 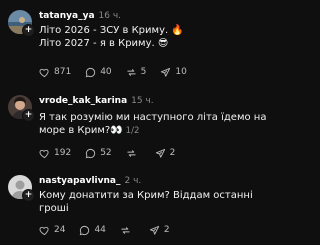 I want to click on reply-count: 52, so click(x=106, y=152).